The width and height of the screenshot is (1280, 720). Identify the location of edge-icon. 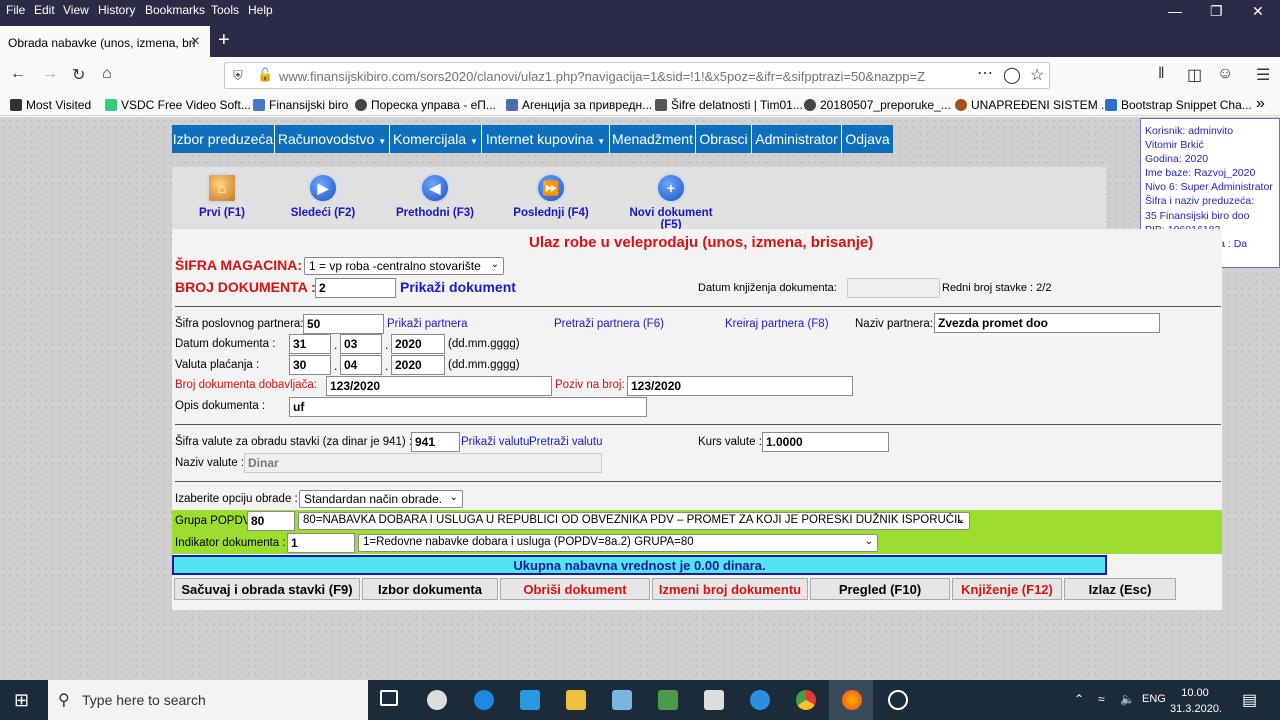
(484, 700).